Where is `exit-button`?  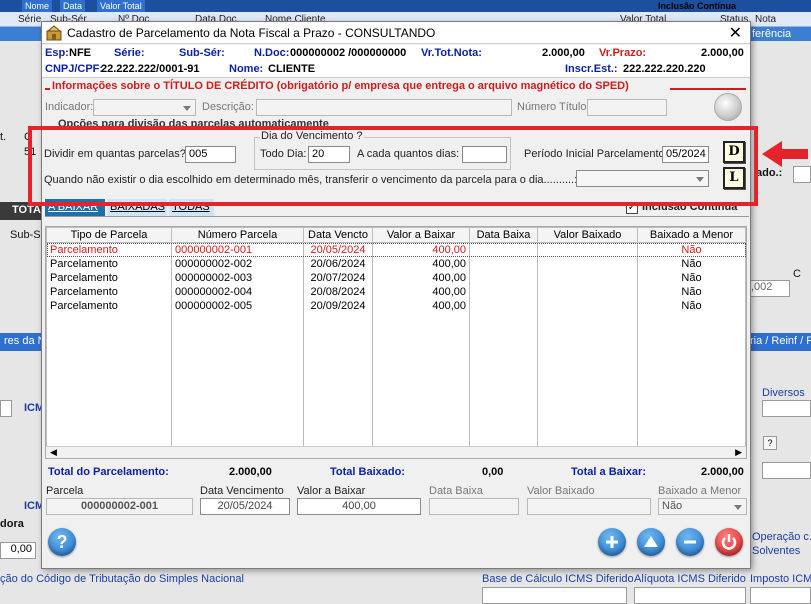
exit-button is located at coordinates (729, 542).